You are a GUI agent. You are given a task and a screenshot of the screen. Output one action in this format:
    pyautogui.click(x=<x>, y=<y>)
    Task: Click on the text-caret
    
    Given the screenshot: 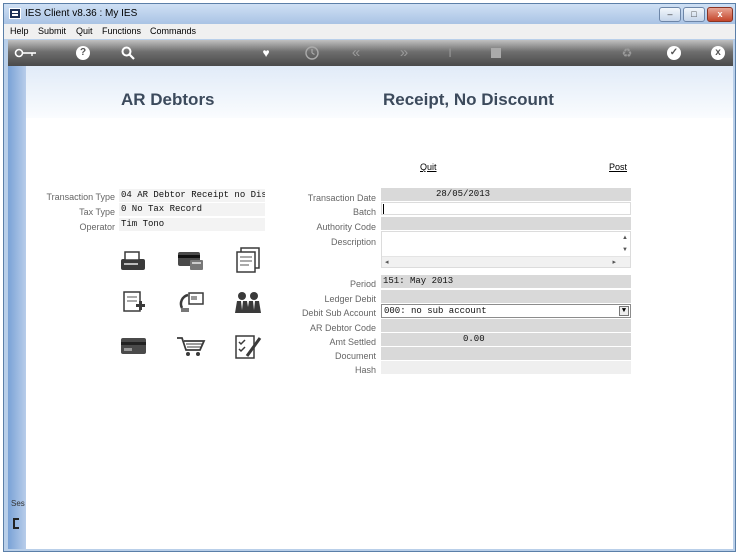 What is the action you would take?
    pyautogui.click(x=383, y=209)
    